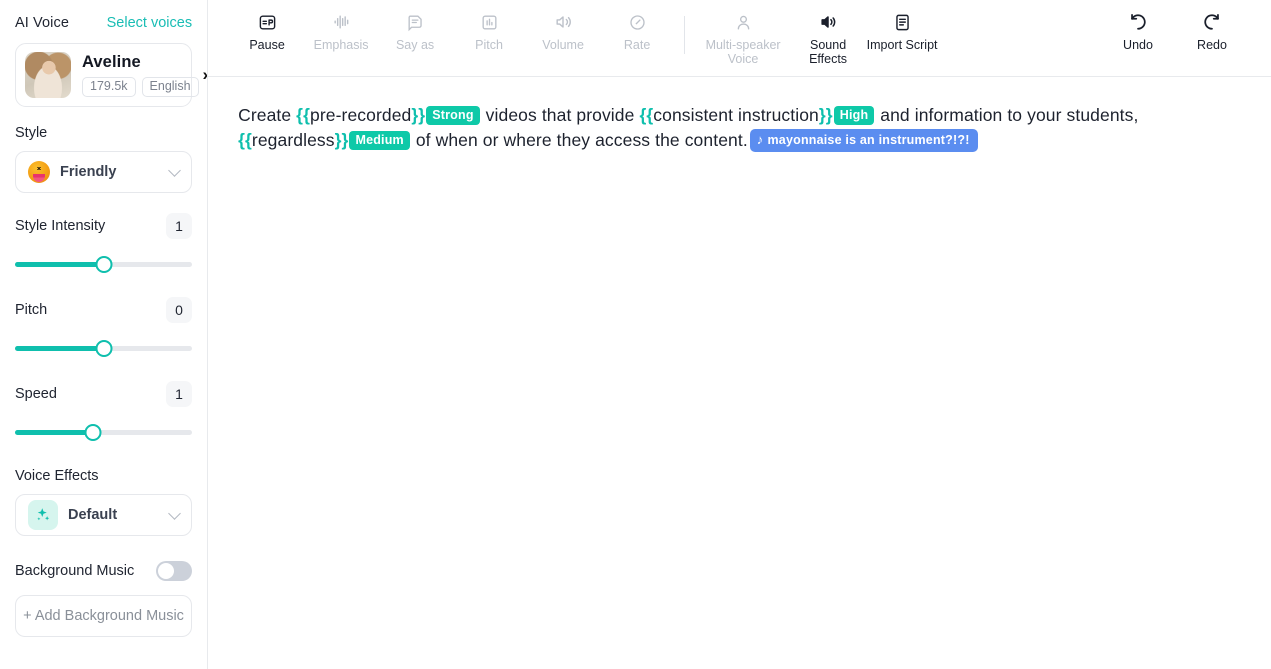 The width and height of the screenshot is (1271, 669). What do you see at coordinates (104, 433) in the screenshot?
I see `speed-slider` at bounding box center [104, 433].